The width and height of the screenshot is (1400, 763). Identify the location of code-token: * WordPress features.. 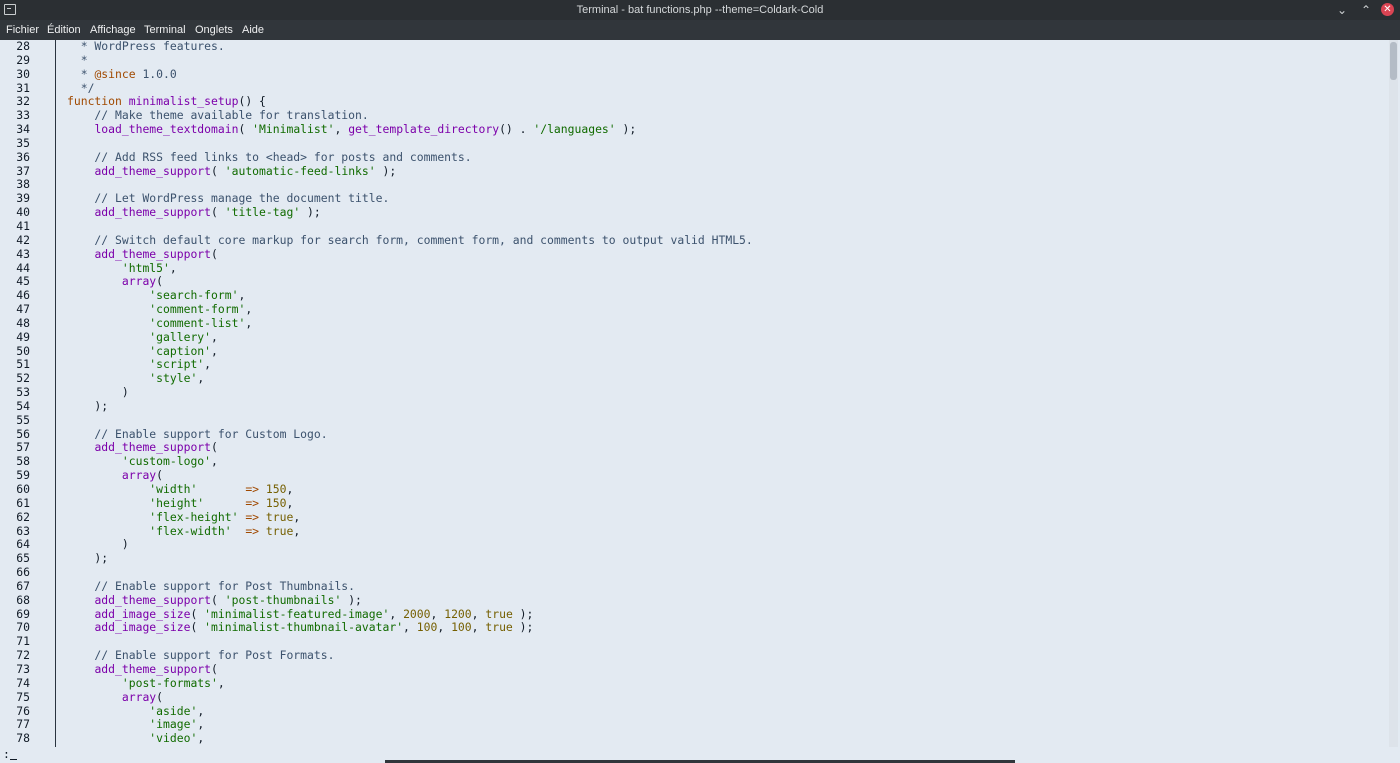
(146, 46).